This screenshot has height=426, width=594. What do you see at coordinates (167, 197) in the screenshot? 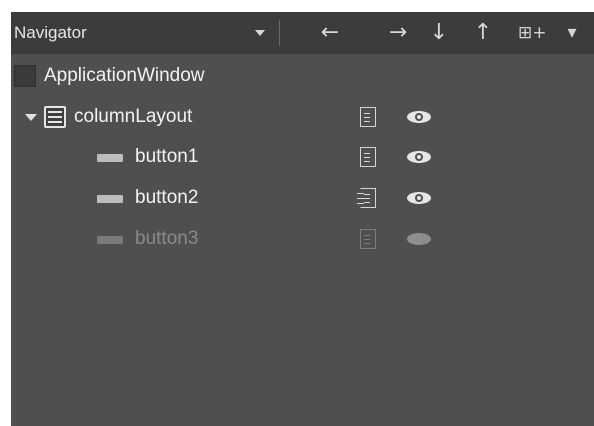
I see `tree-item-label: button2` at bounding box center [167, 197].